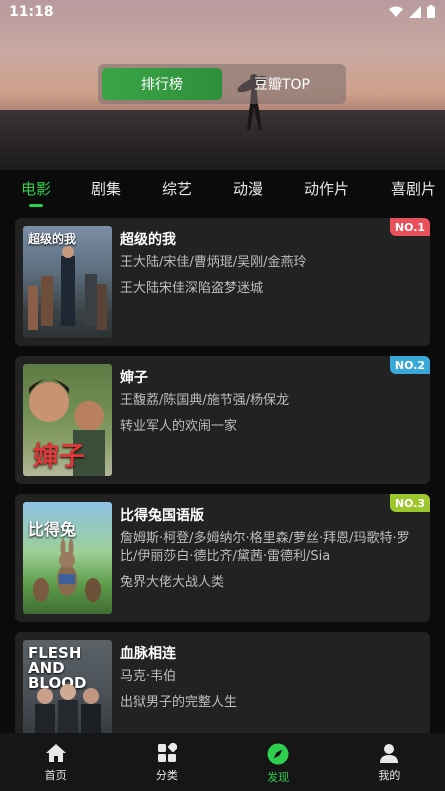 This screenshot has width=445, height=791. I want to click on person-icon, so click(389, 753).